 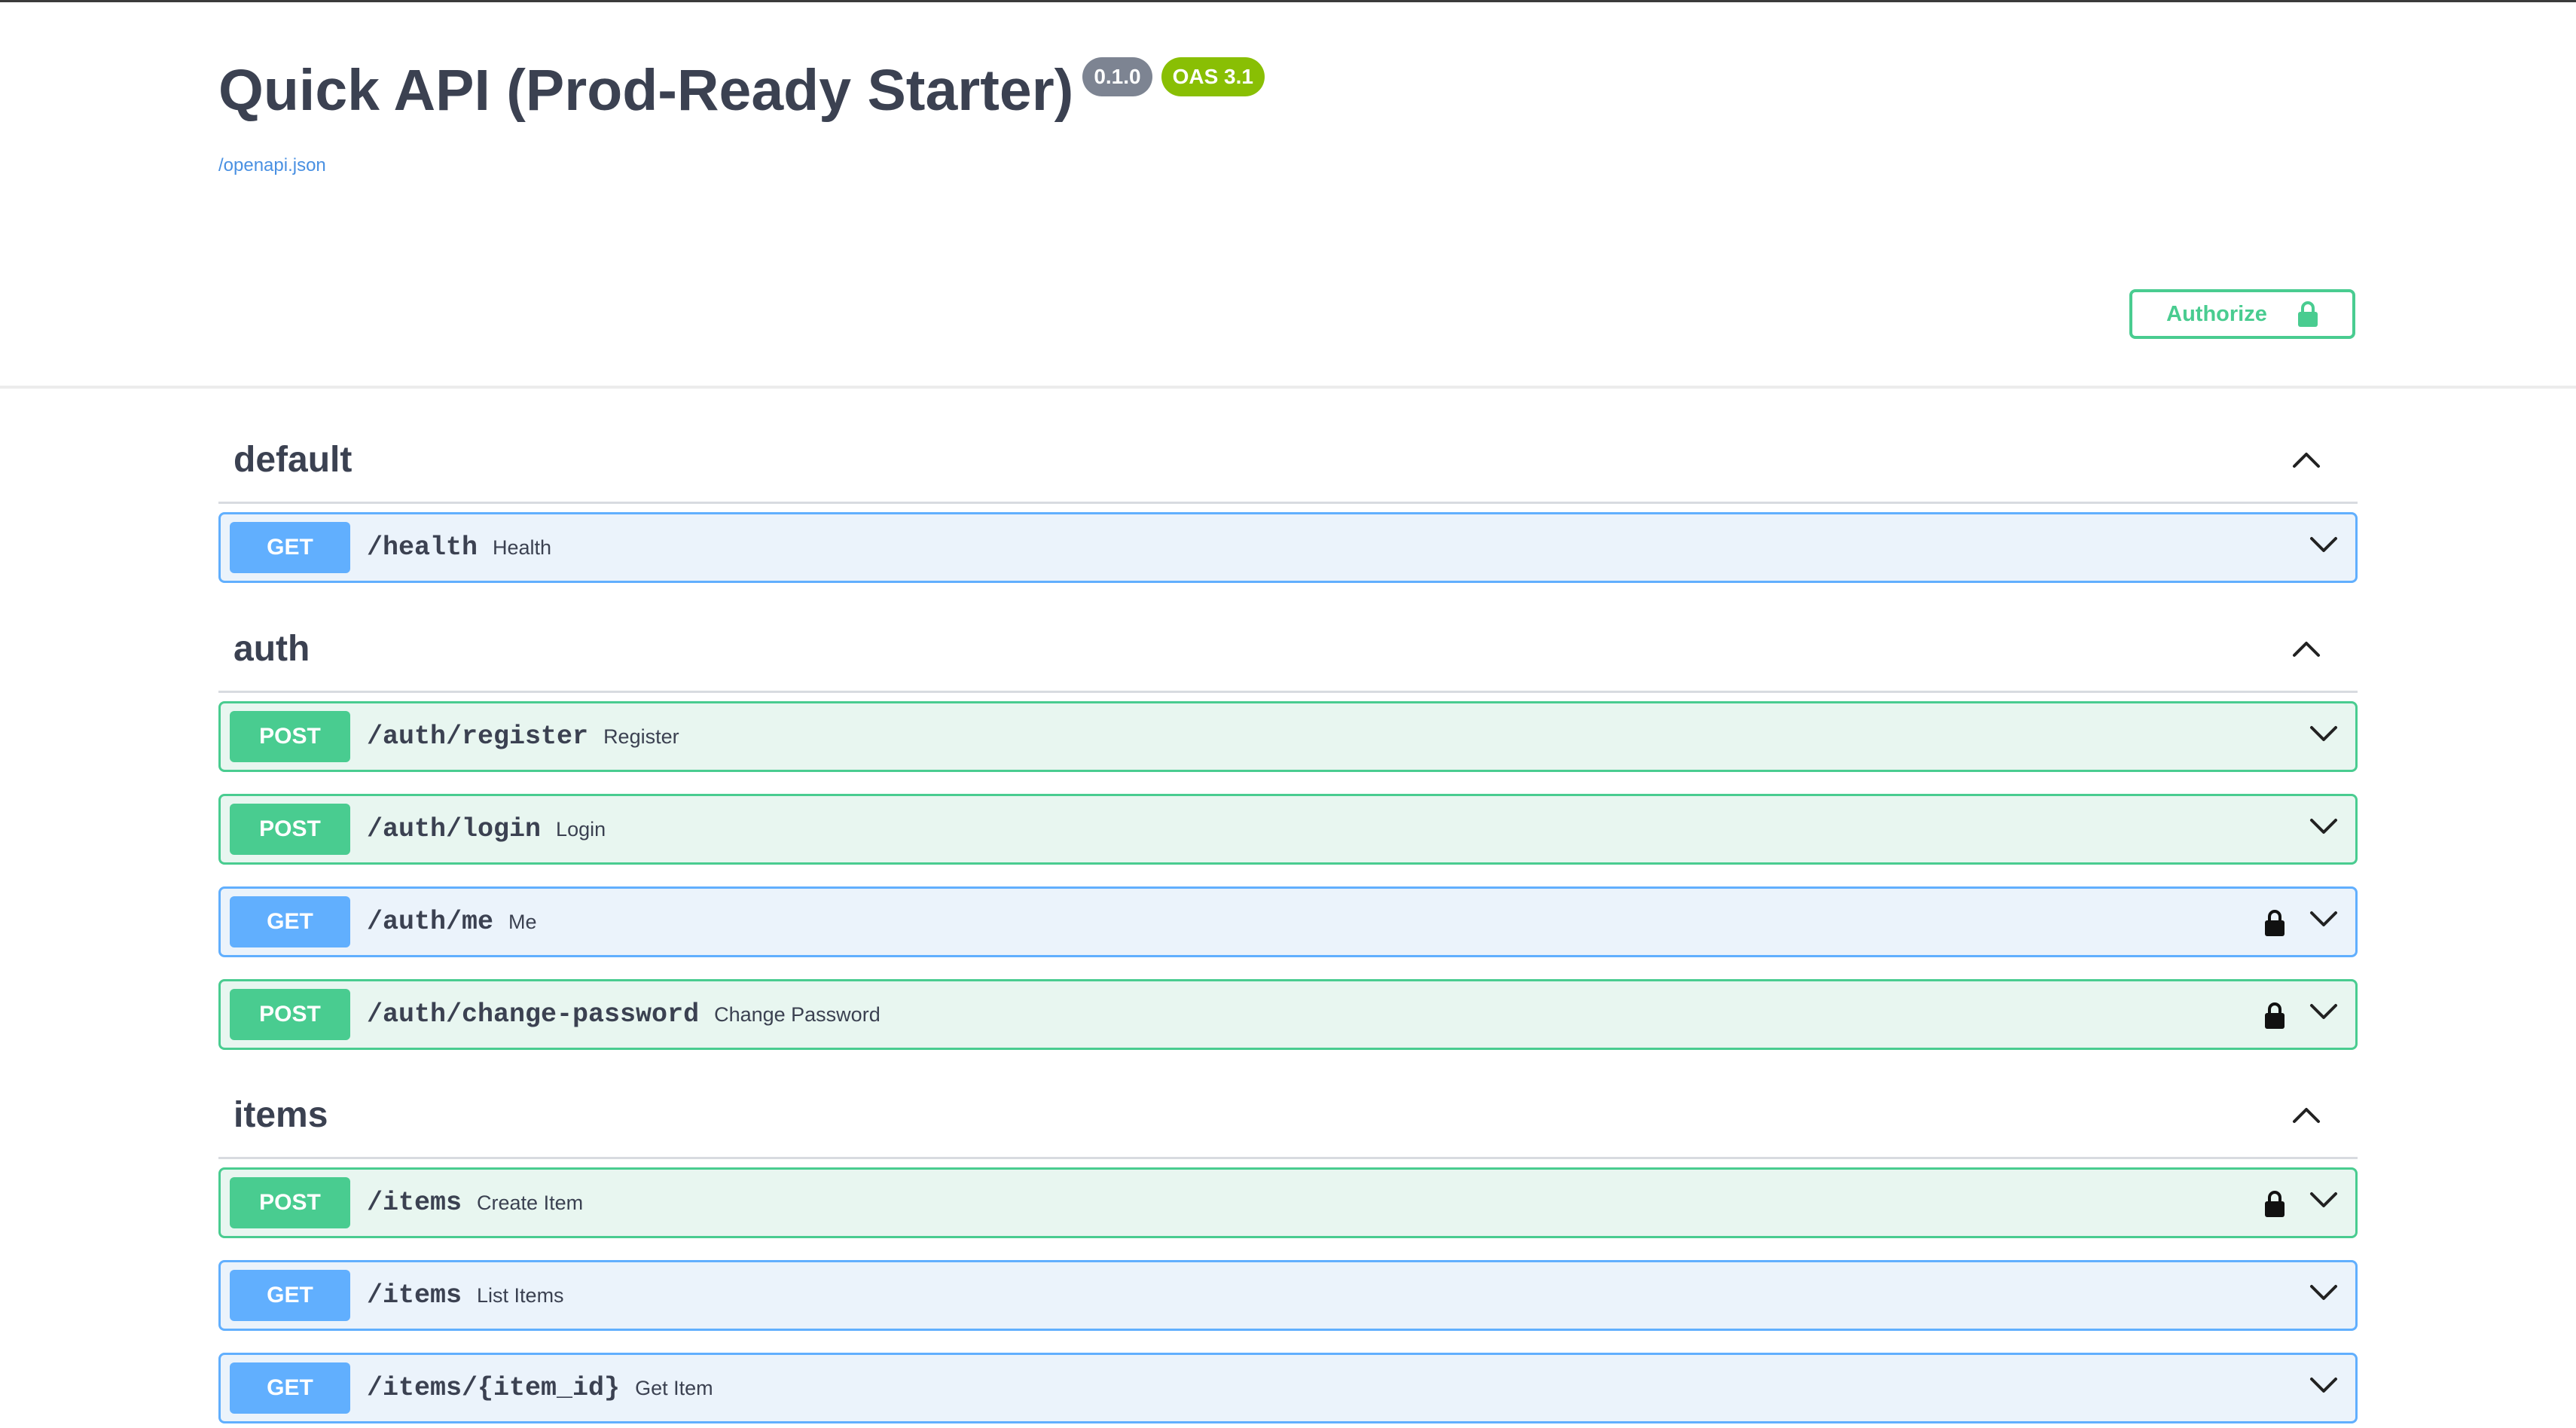 What do you see at coordinates (1288, 1014) in the screenshot?
I see `operation-post-auth-change-password: POST/auth/change-password Change Password` at bounding box center [1288, 1014].